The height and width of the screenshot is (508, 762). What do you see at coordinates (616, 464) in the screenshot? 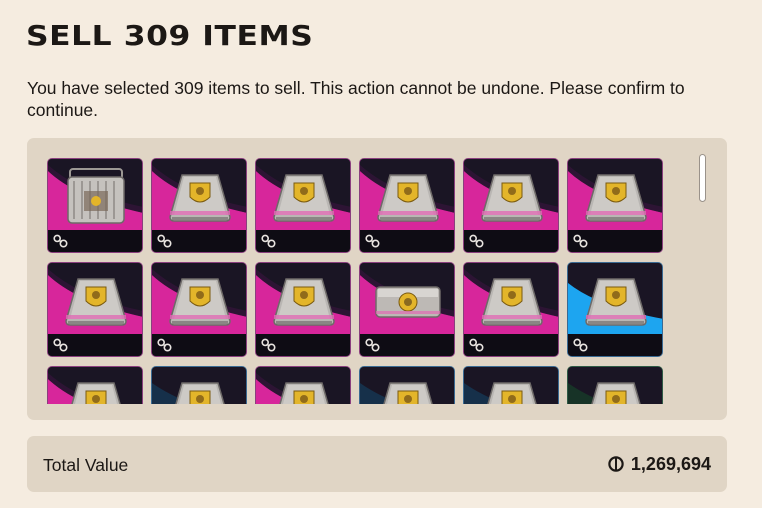
I see `coin-icon` at bounding box center [616, 464].